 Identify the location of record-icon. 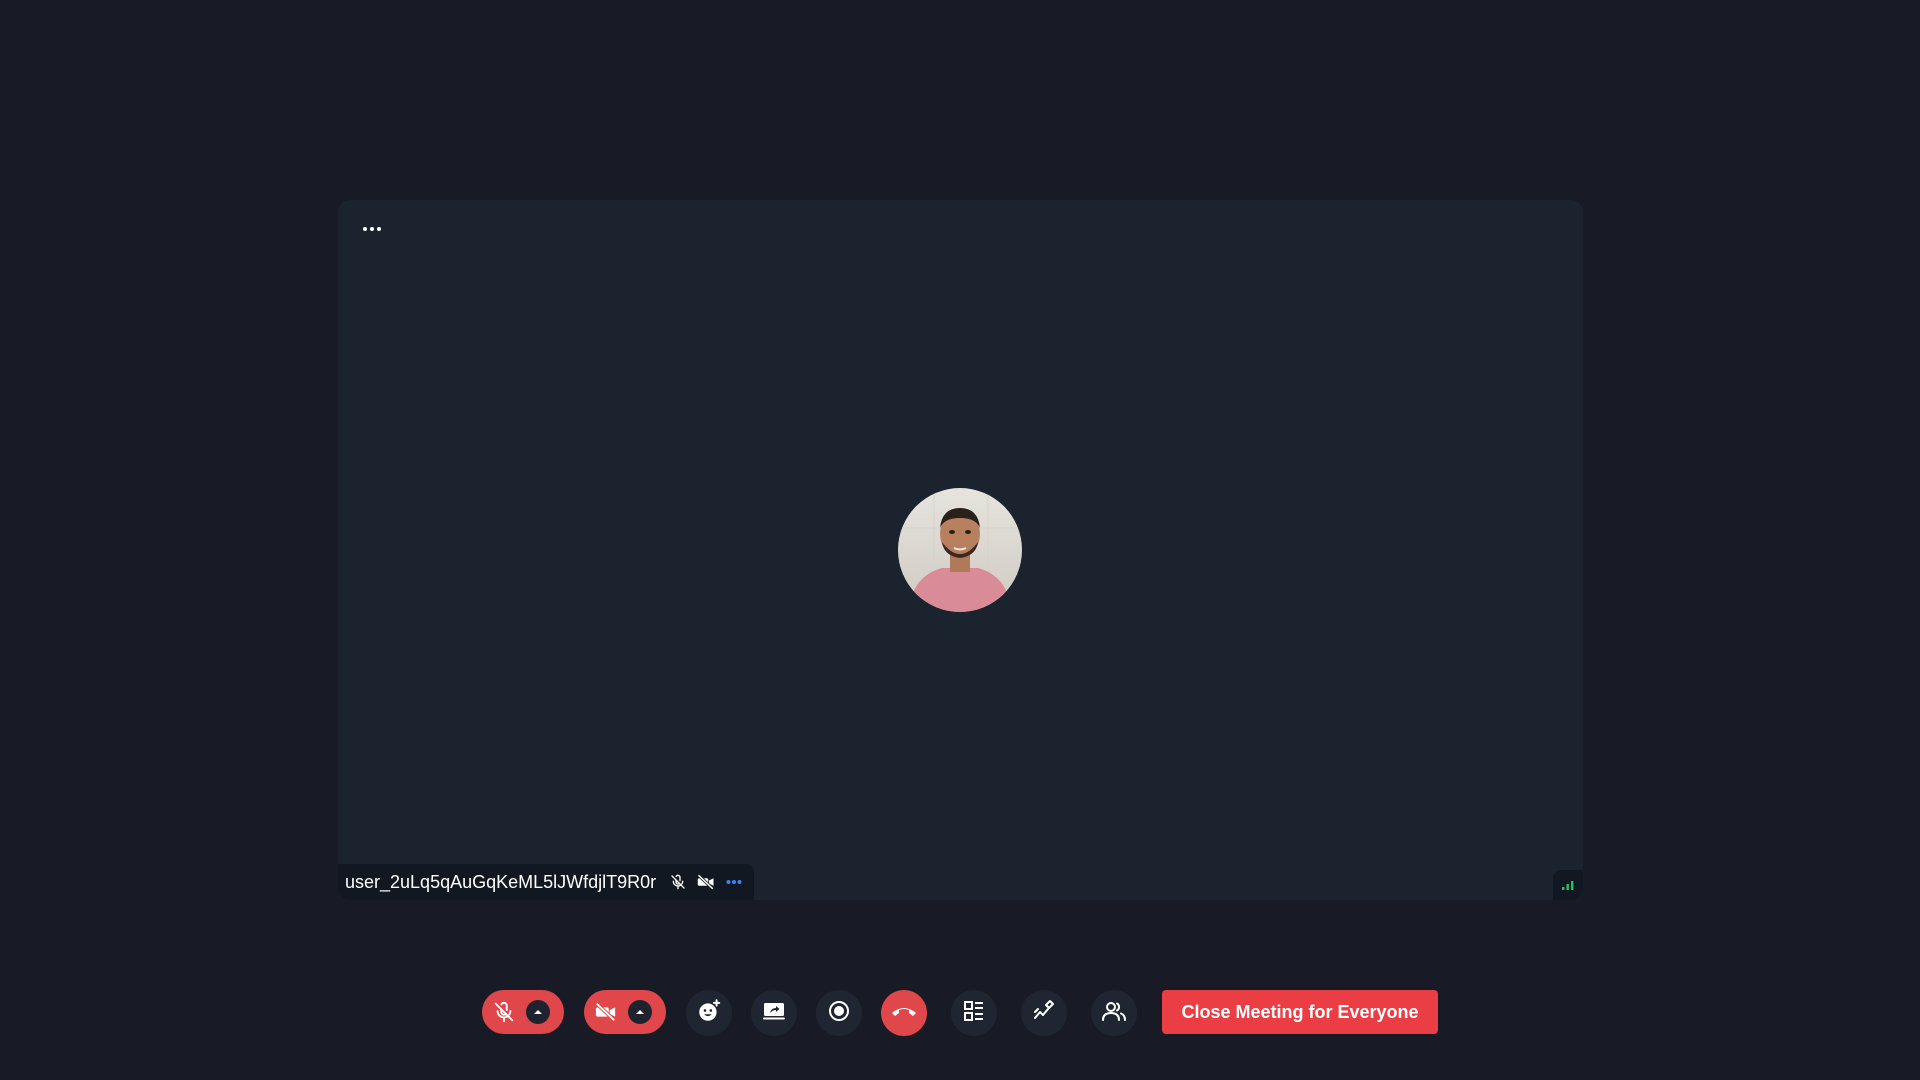
(839, 1013).